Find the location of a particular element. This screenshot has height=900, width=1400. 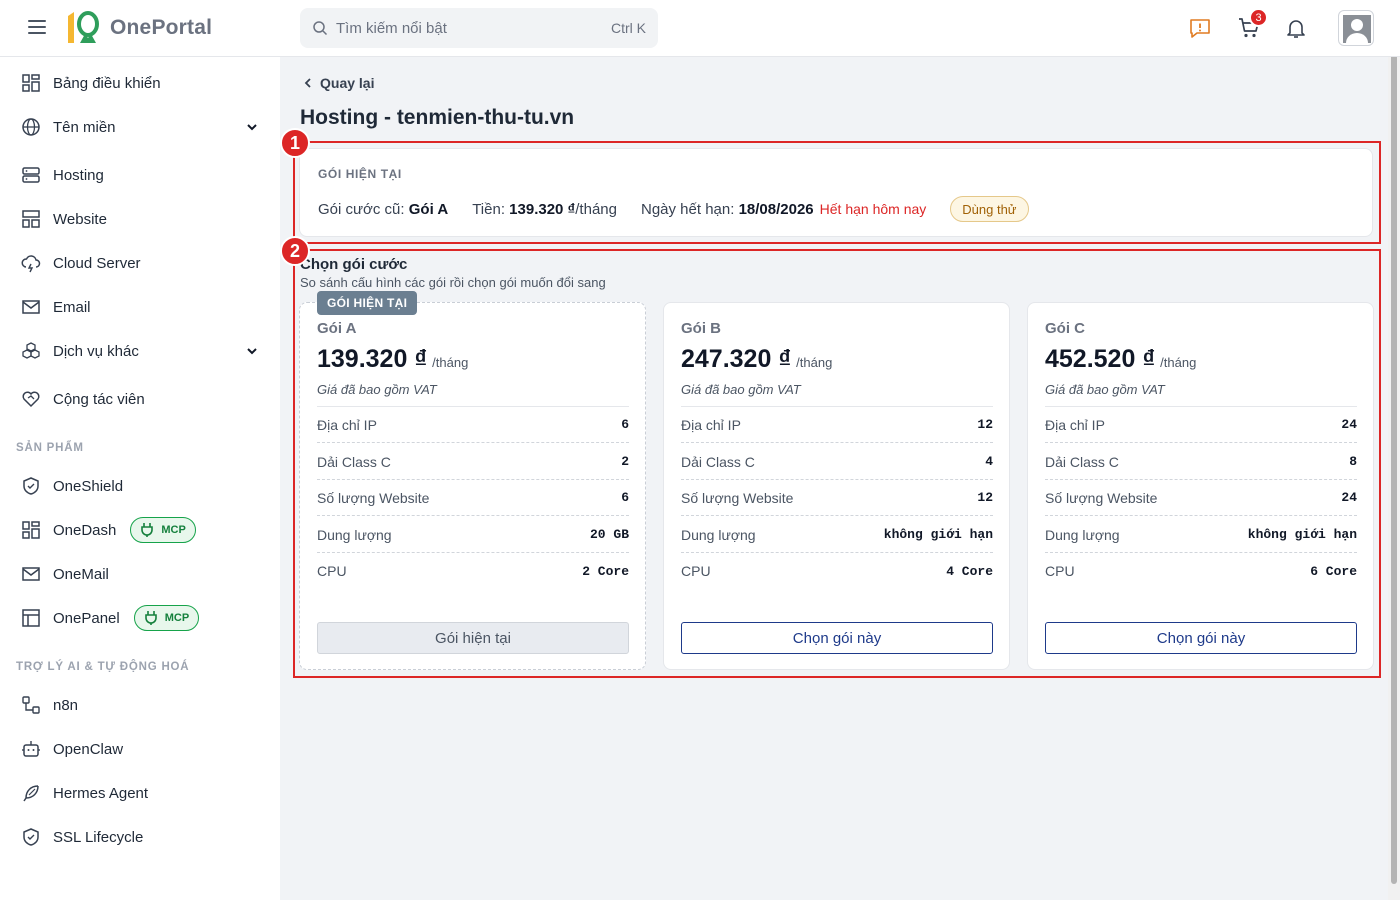

spec-row-ip: Địa chỉ IP 12 is located at coordinates (837, 425).